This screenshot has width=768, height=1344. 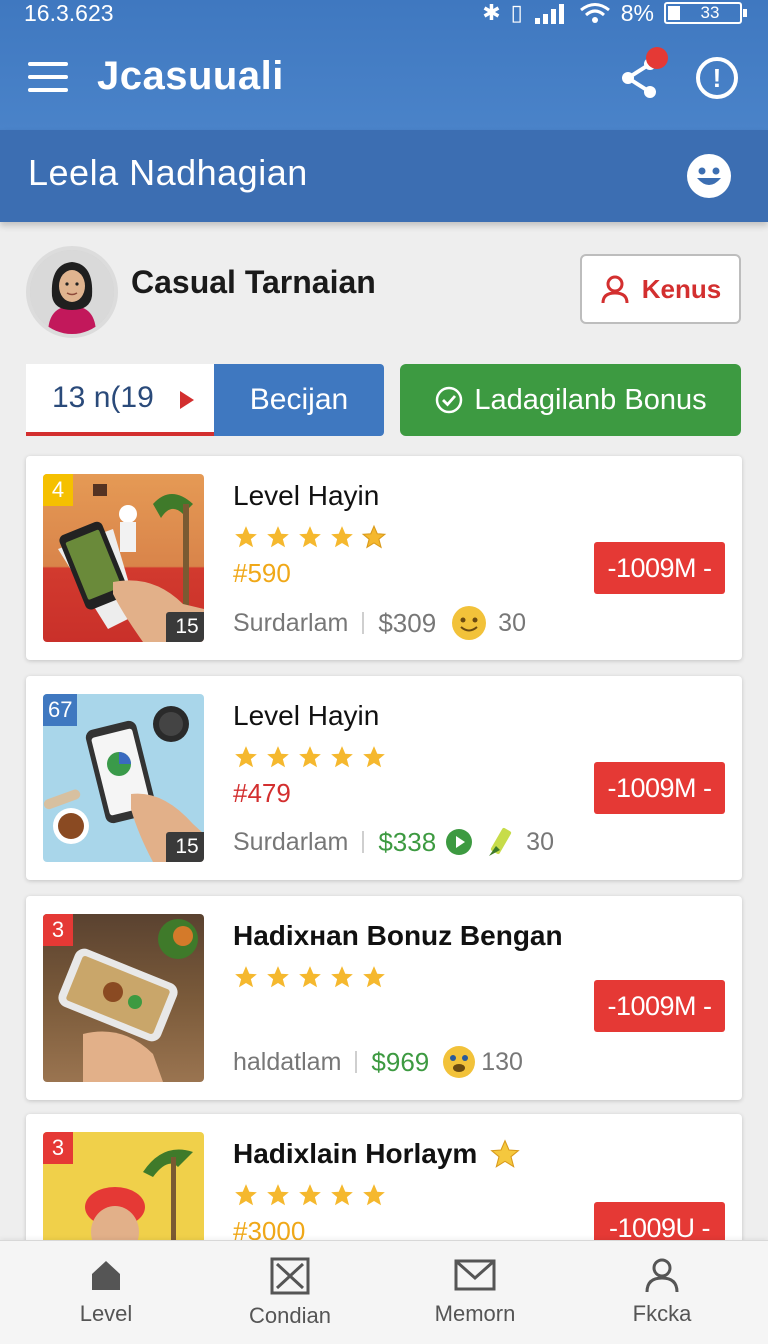 What do you see at coordinates (384, 176) in the screenshot?
I see `sub-header: Leela Nadhagian` at bounding box center [384, 176].